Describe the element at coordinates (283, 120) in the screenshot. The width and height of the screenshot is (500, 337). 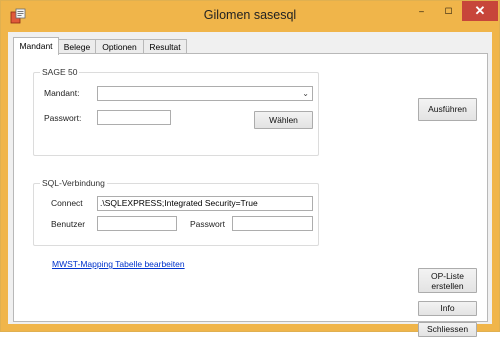
I see `waehlen-button: Wählen` at that location.